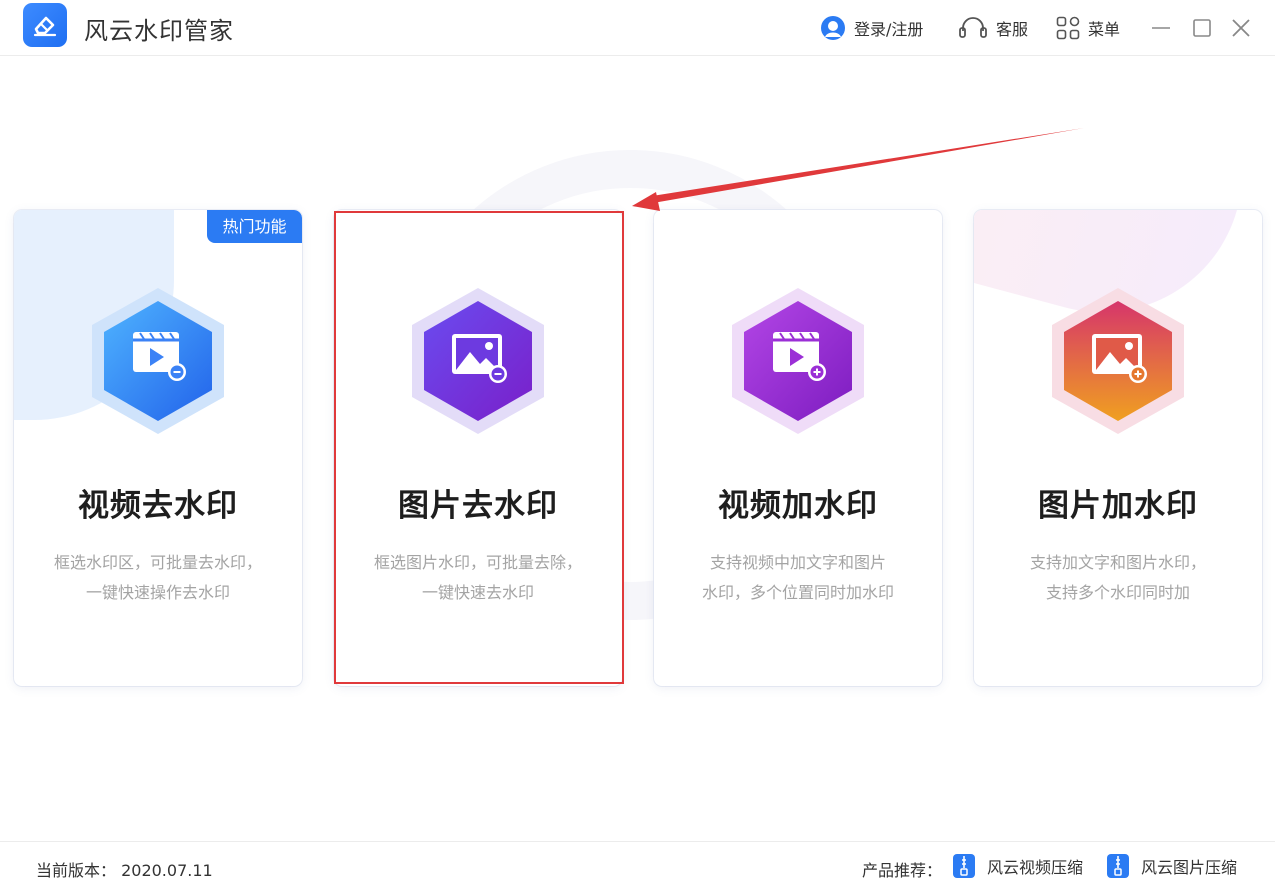 The image size is (1275, 882). What do you see at coordinates (798, 578) in the screenshot?
I see `card-description: 支持视频中加文字和图片 水印，多个位置同时加水印` at bounding box center [798, 578].